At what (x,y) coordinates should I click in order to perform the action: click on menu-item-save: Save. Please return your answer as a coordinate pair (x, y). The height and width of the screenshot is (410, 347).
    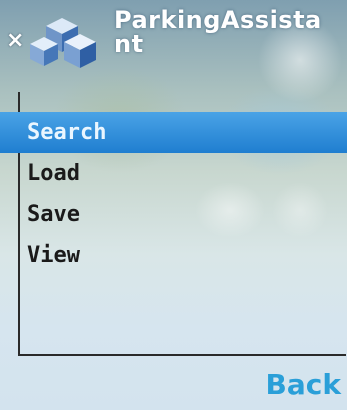
    Looking at the image, I should click on (173, 214).